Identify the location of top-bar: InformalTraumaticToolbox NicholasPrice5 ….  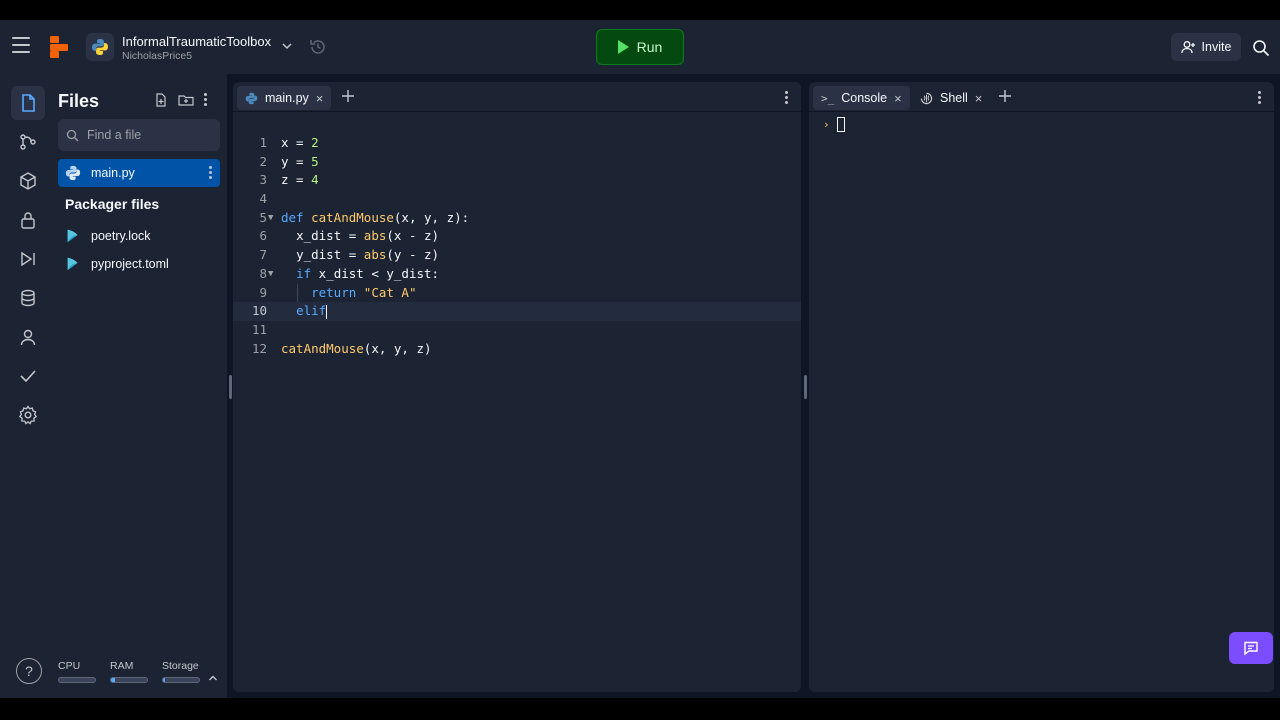
(640, 47).